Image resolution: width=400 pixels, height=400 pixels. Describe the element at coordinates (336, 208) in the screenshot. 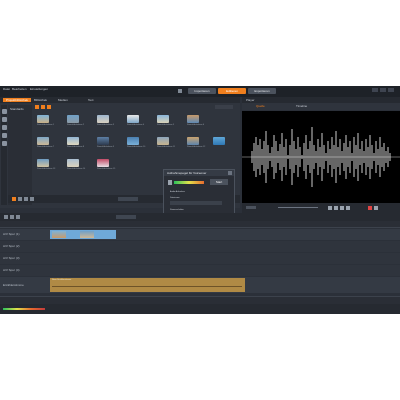

I see `play-icon` at that location.